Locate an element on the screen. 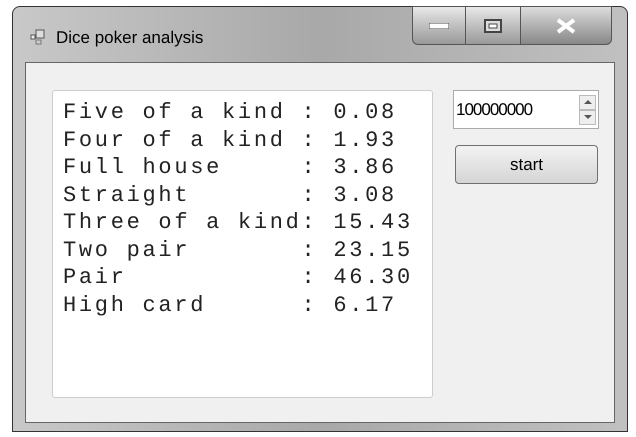 The height and width of the screenshot is (437, 636). result-line: High card : 6.17 is located at coordinates (230, 305).